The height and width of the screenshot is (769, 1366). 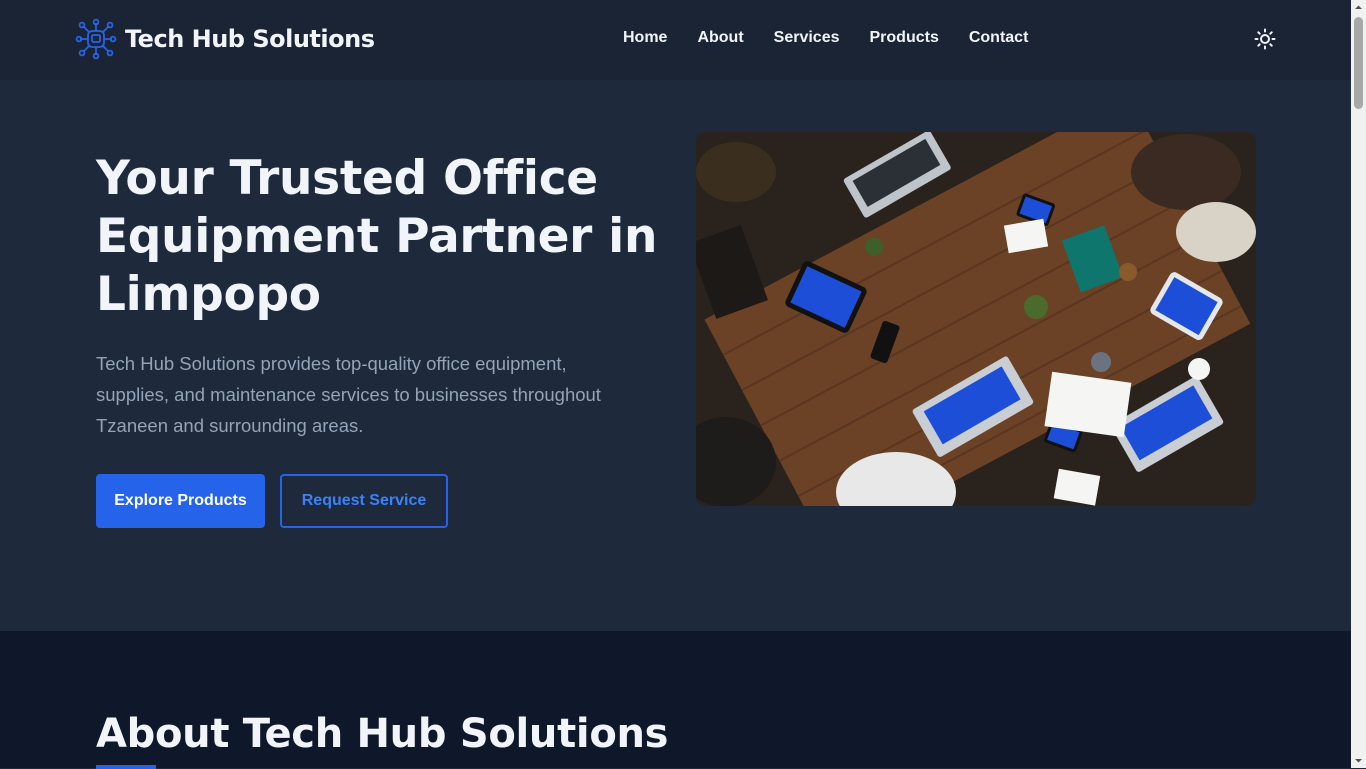 I want to click on main-nav: Home About Services Products Contact, so click(x=840, y=38).